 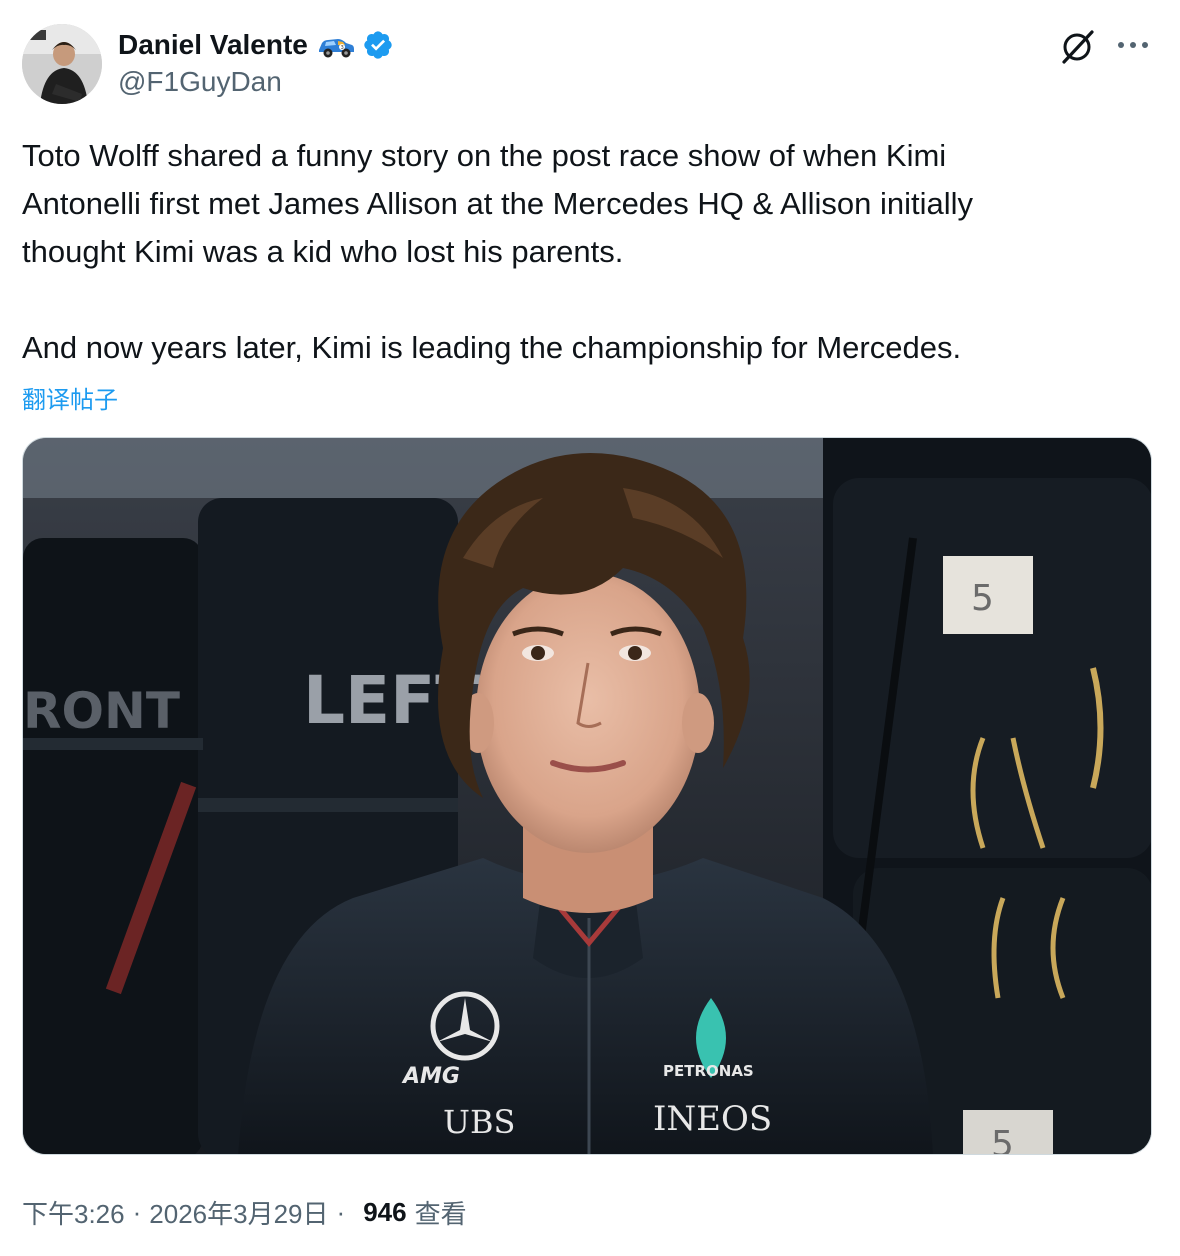 I want to click on author-name-row: Daniel Valente 3, so click(x=256, y=45).